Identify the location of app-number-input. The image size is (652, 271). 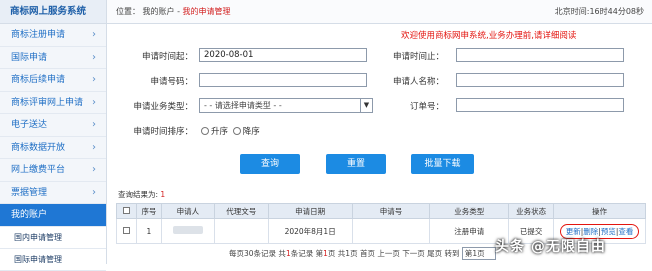
(283, 80).